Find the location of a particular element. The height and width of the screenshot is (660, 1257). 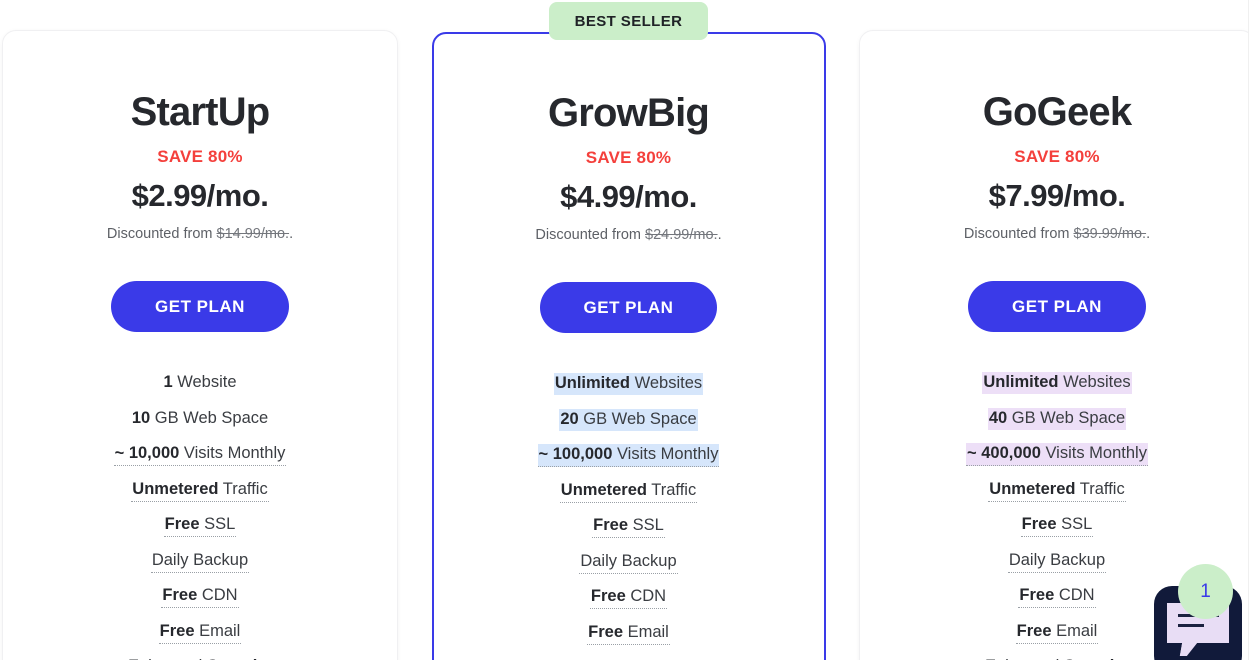

feature-item: 10 GB Web Space is located at coordinates (200, 417).